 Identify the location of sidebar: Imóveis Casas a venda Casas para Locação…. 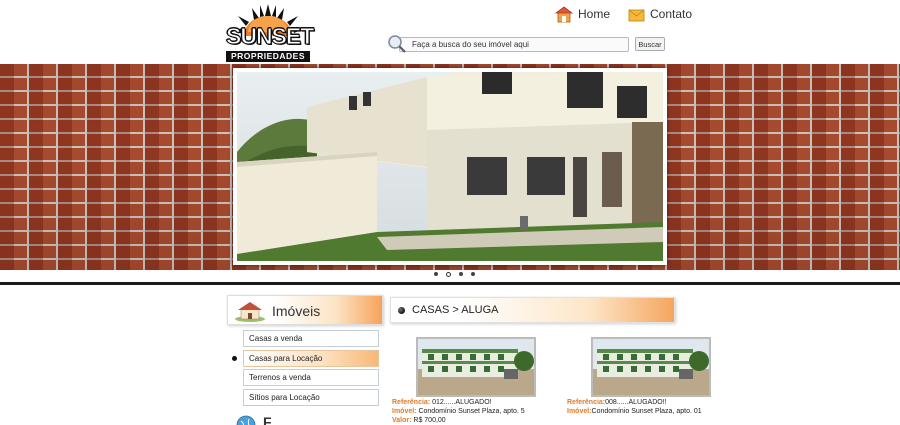
(305, 360).